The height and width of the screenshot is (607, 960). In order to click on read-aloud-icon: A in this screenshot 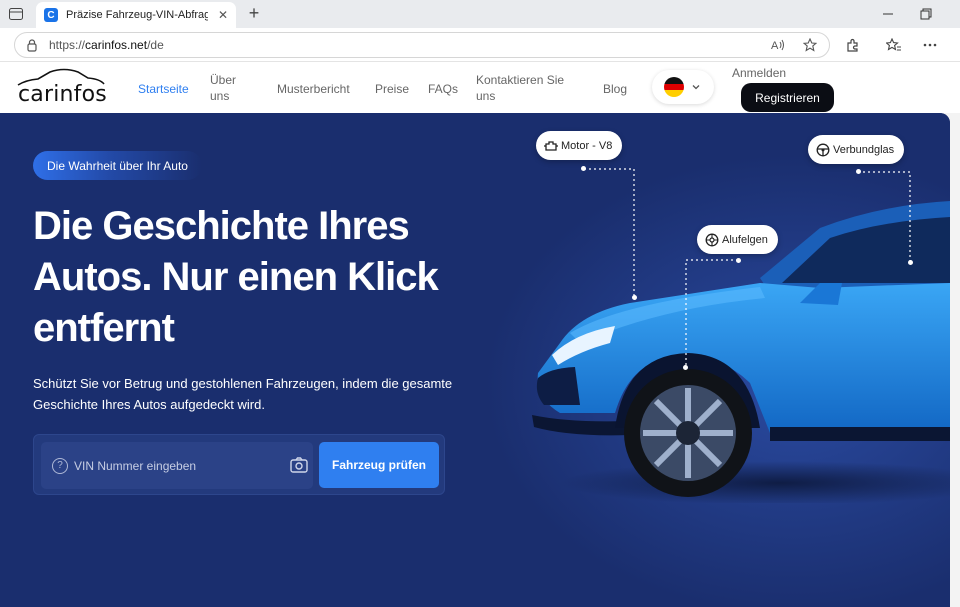, I will do `click(778, 46)`.